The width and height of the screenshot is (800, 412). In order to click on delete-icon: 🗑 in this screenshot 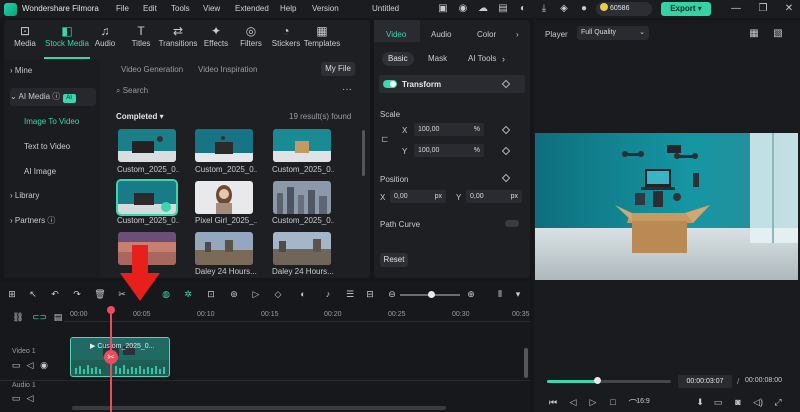, I will do `click(100, 294)`.